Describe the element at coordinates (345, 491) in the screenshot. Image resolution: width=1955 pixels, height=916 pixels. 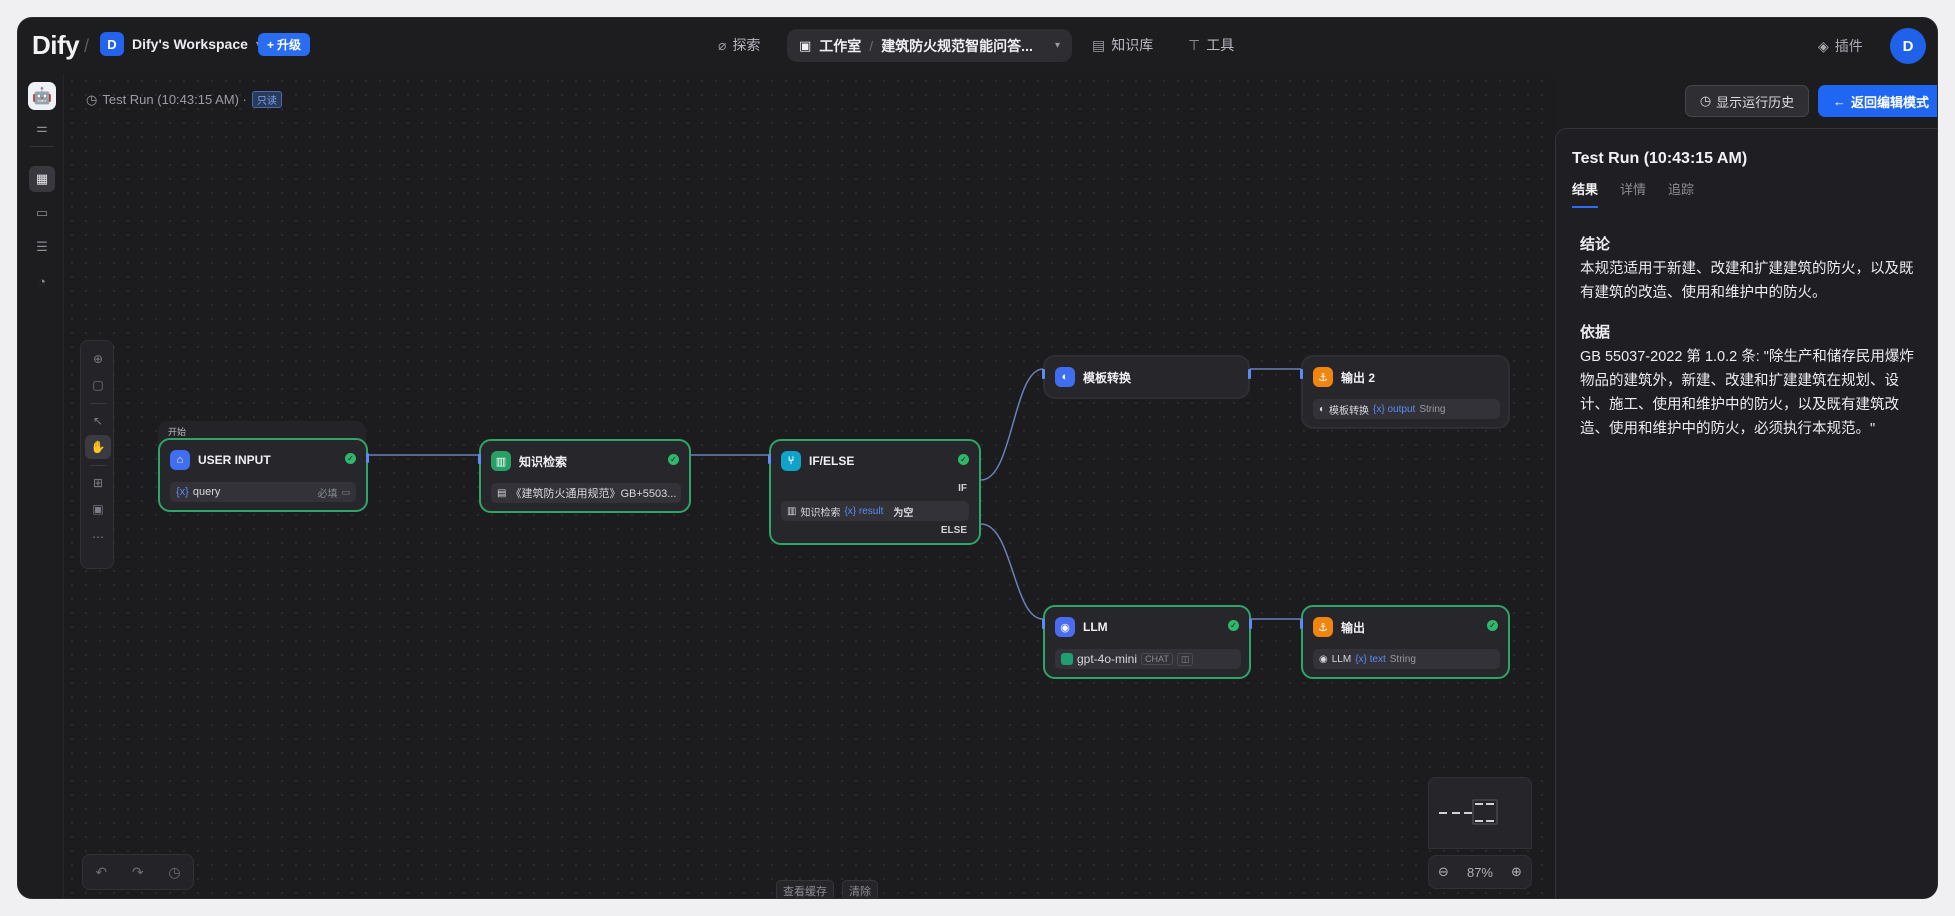
I see `text-type-icon: ▭` at that location.